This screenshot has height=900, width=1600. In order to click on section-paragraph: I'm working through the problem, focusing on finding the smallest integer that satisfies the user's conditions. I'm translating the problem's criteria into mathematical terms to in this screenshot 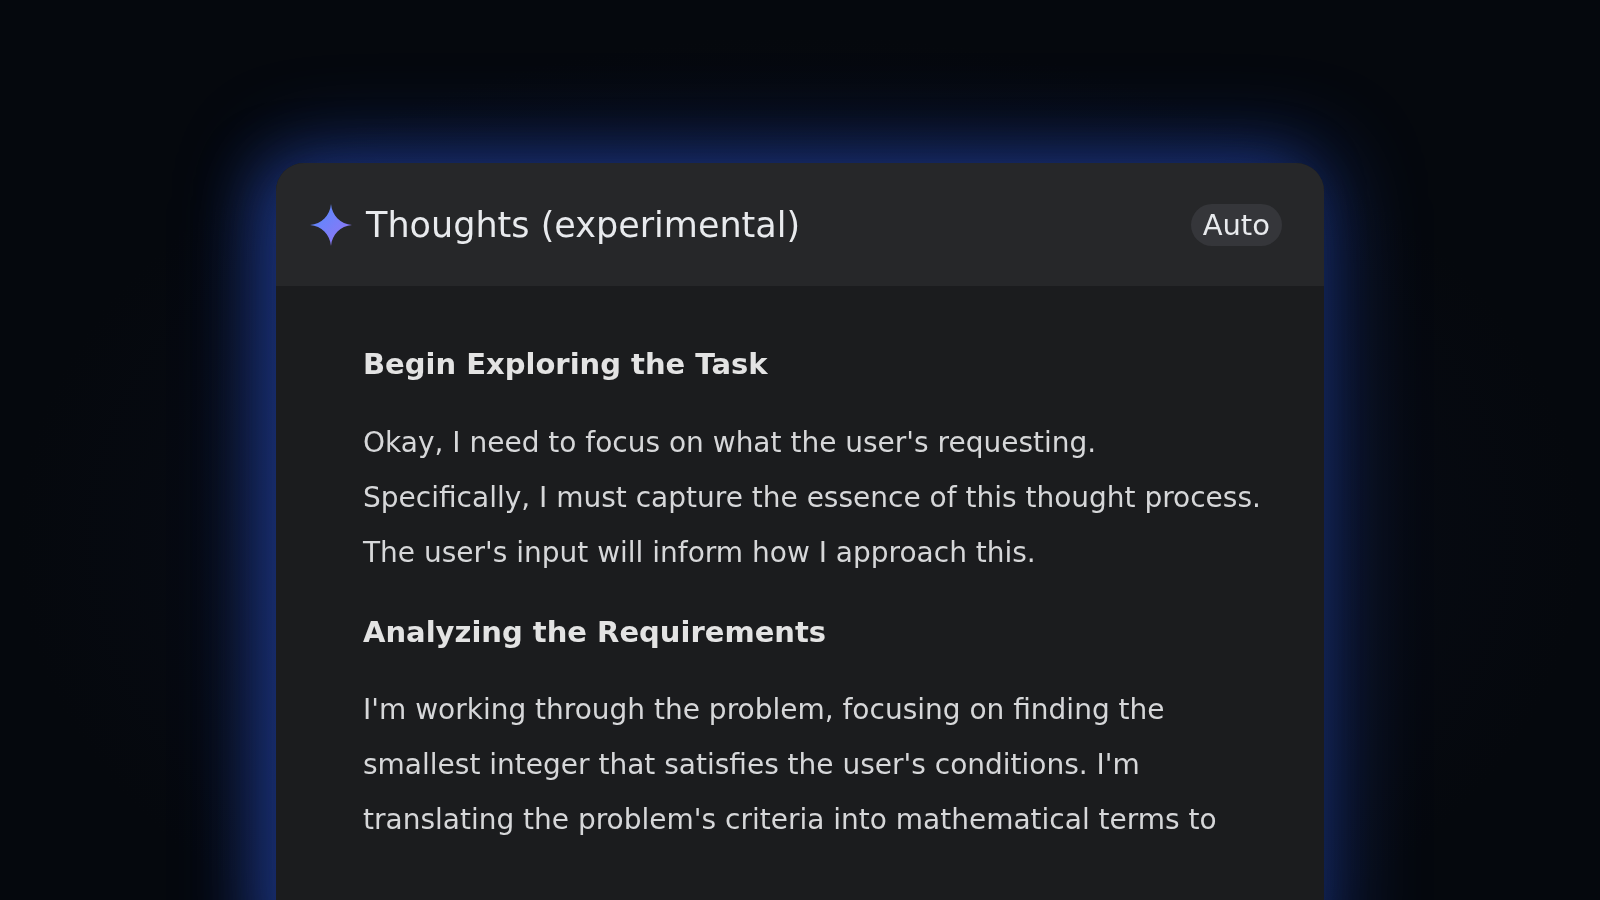, I will do `click(790, 765)`.